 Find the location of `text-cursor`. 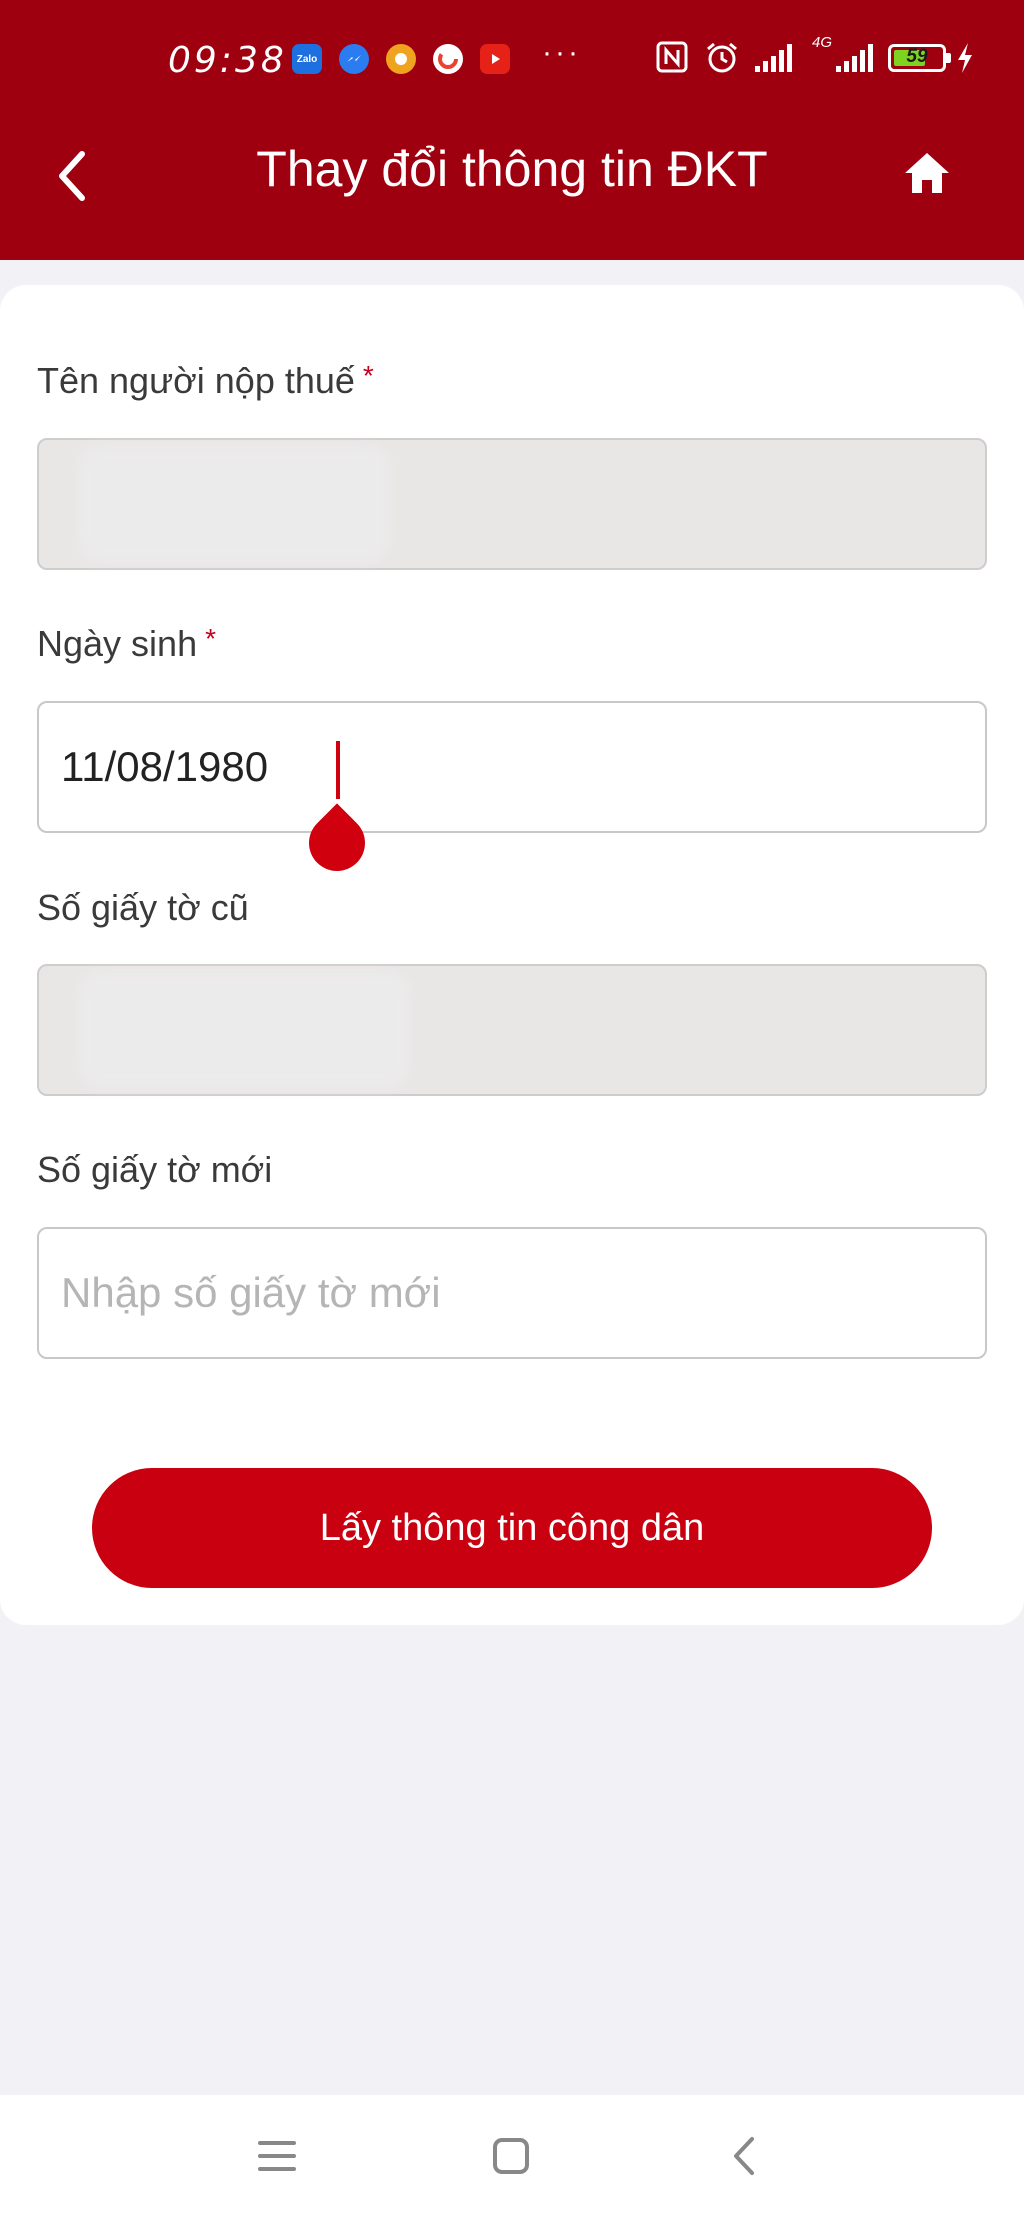

text-cursor is located at coordinates (338, 770).